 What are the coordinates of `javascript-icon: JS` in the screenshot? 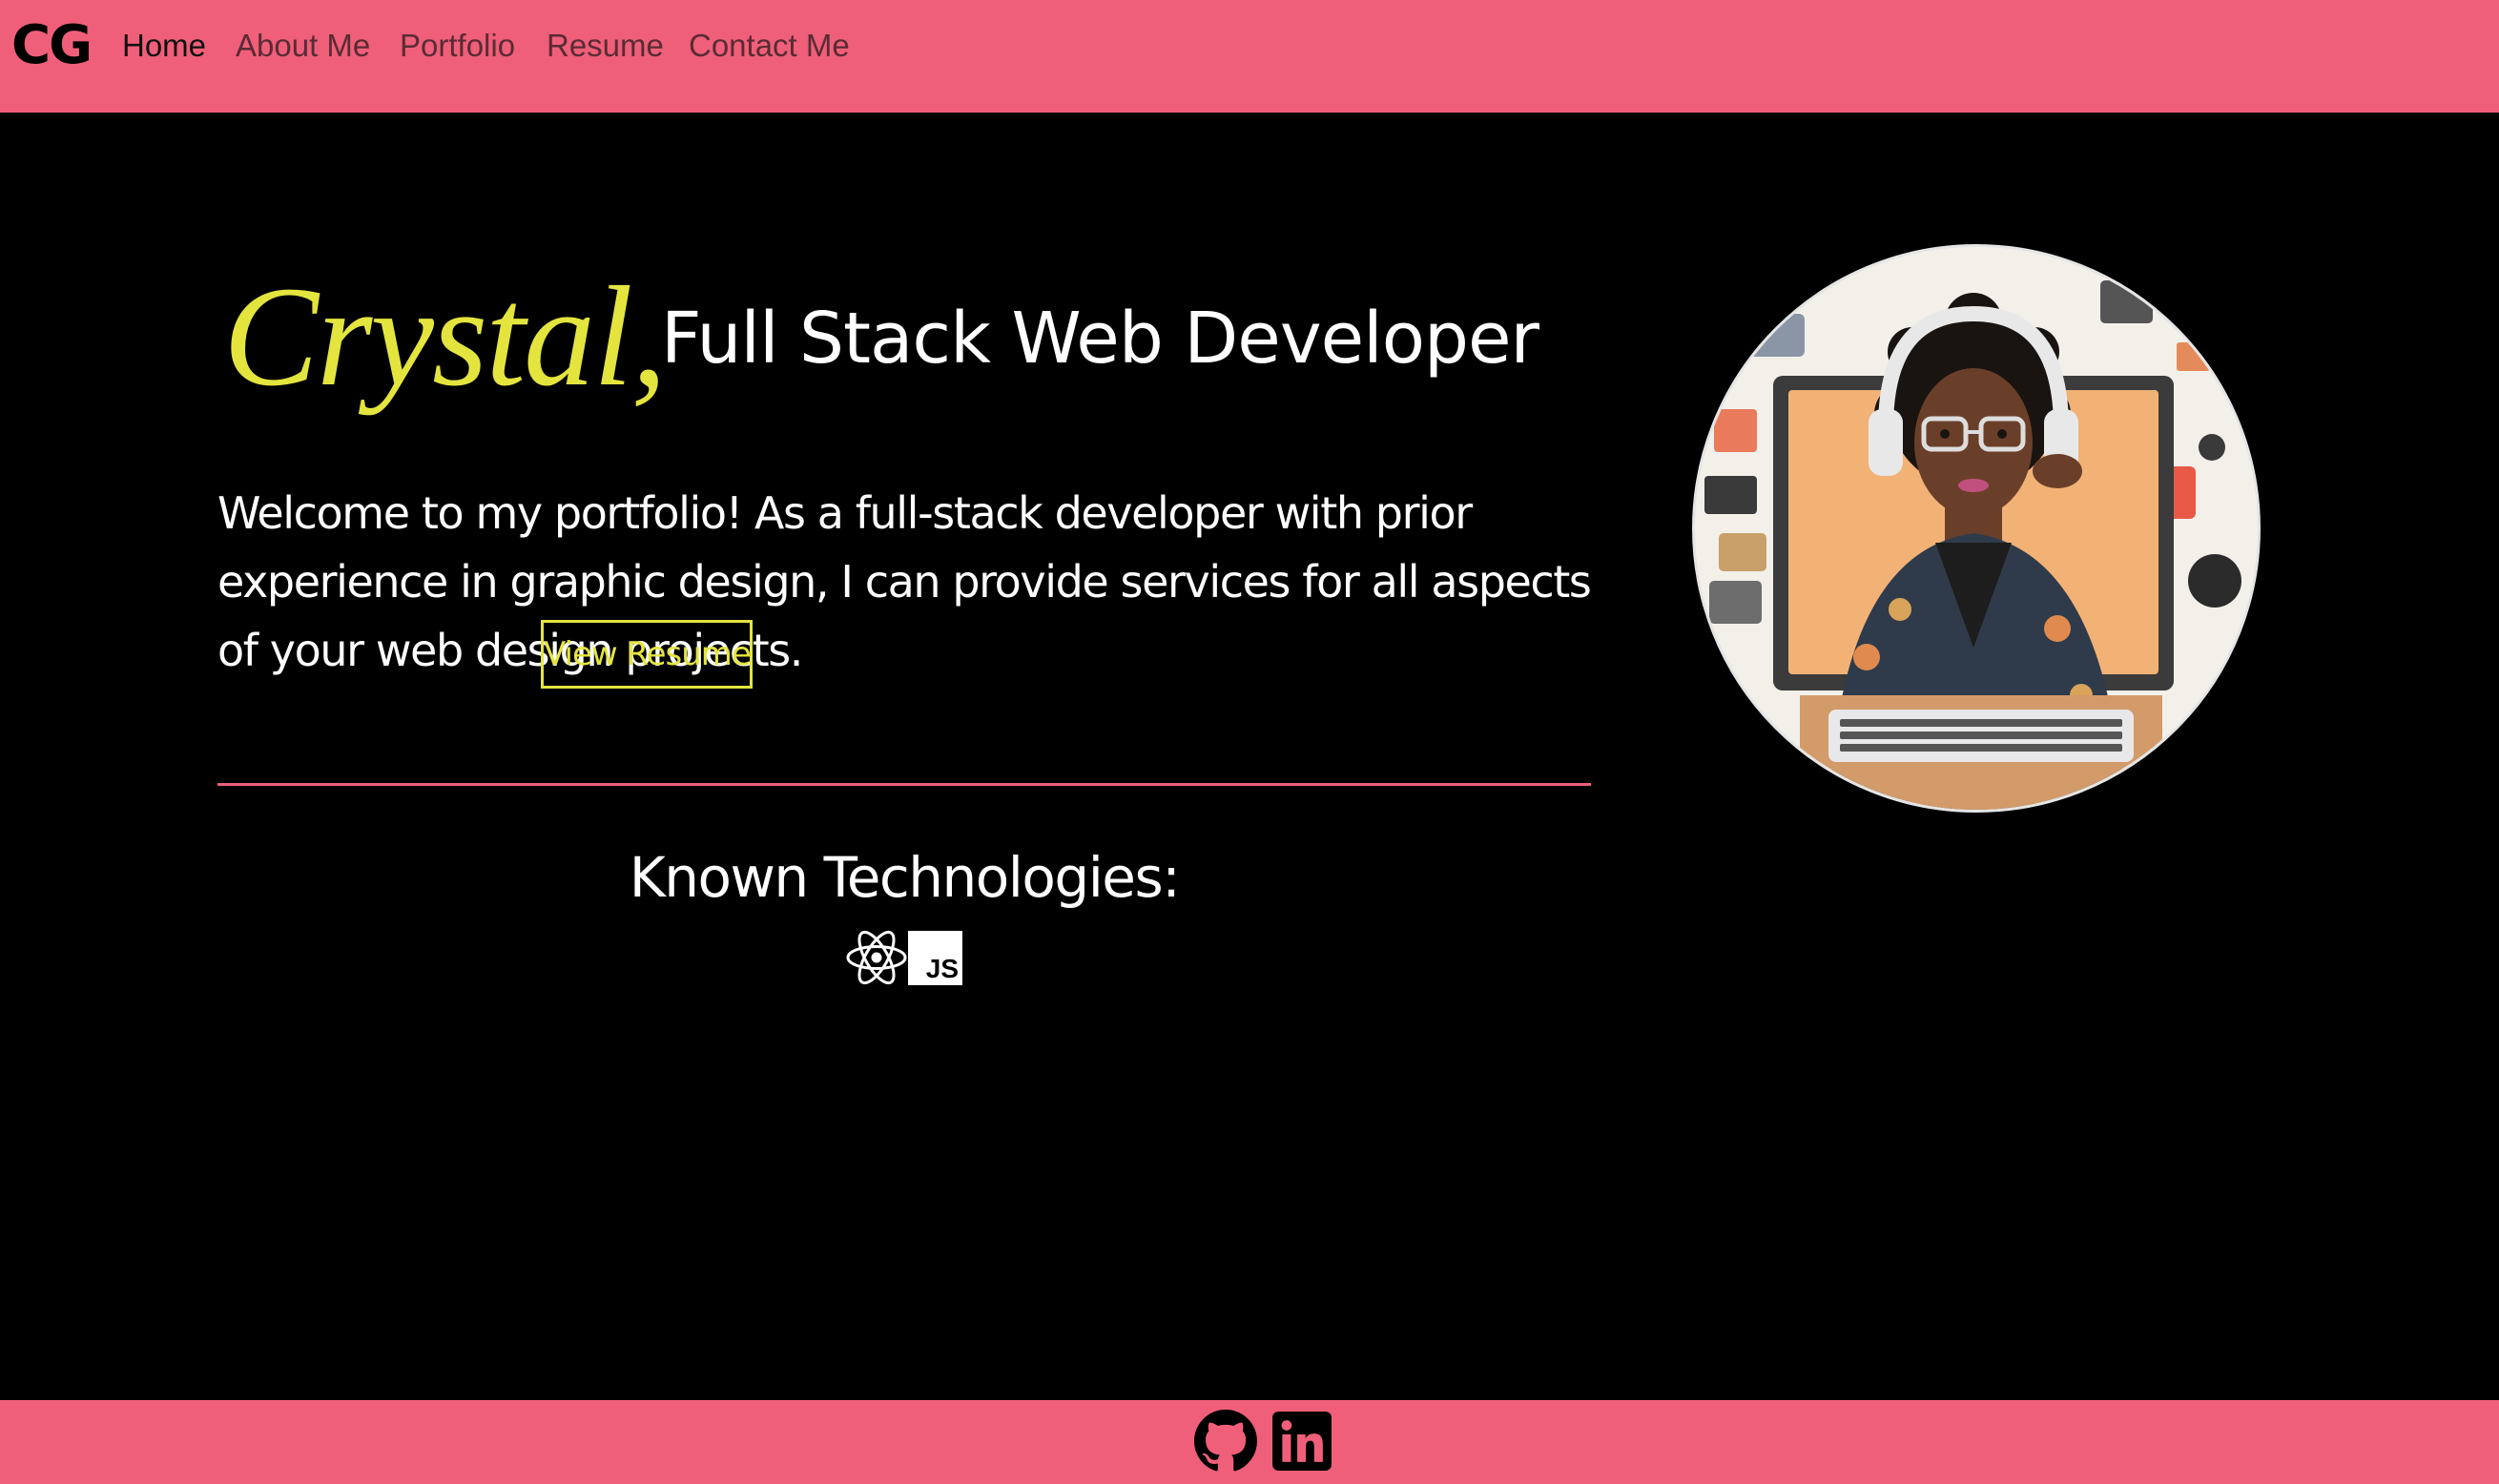 It's located at (935, 958).